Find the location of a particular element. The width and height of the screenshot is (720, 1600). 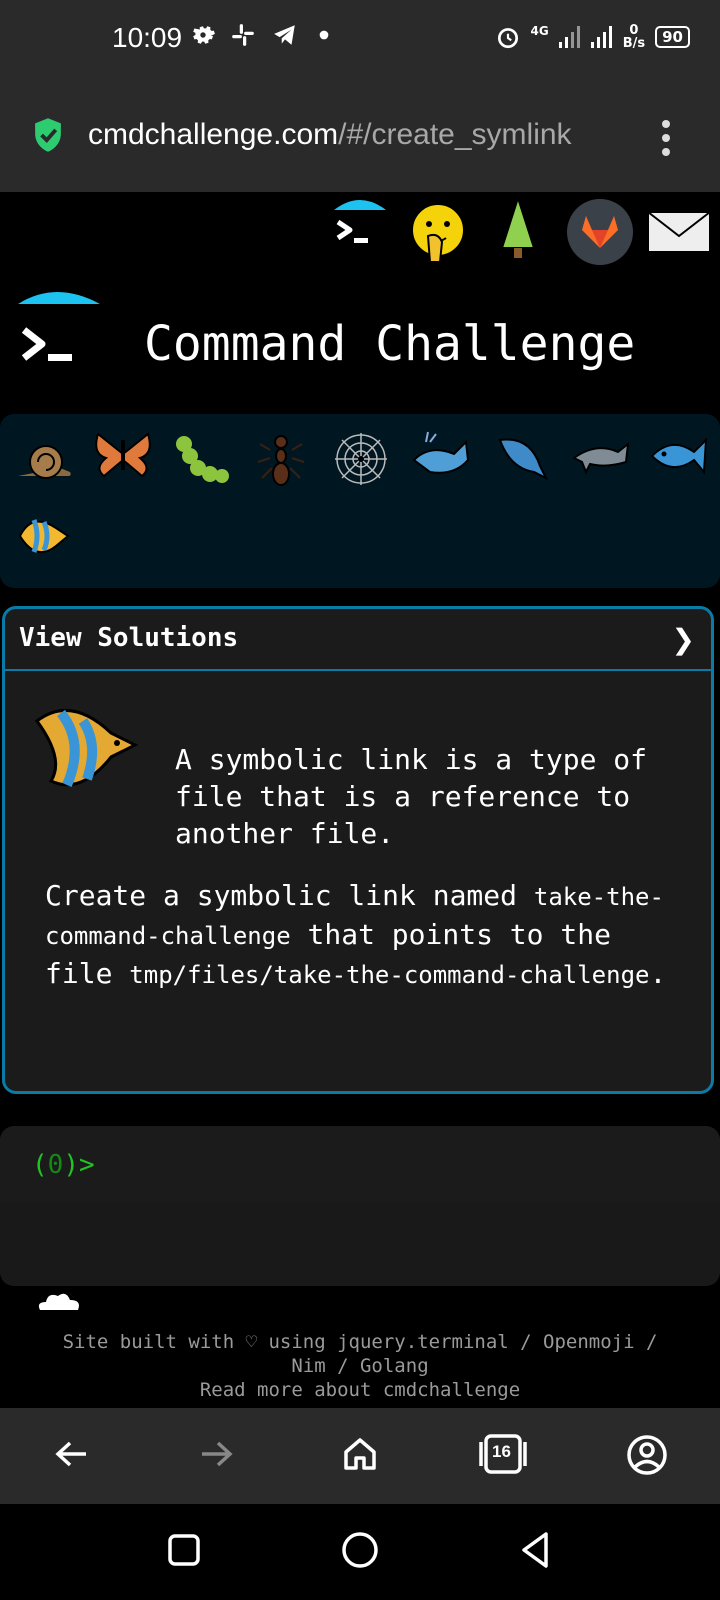

spouting-whale-icon is located at coordinates (521, 457).